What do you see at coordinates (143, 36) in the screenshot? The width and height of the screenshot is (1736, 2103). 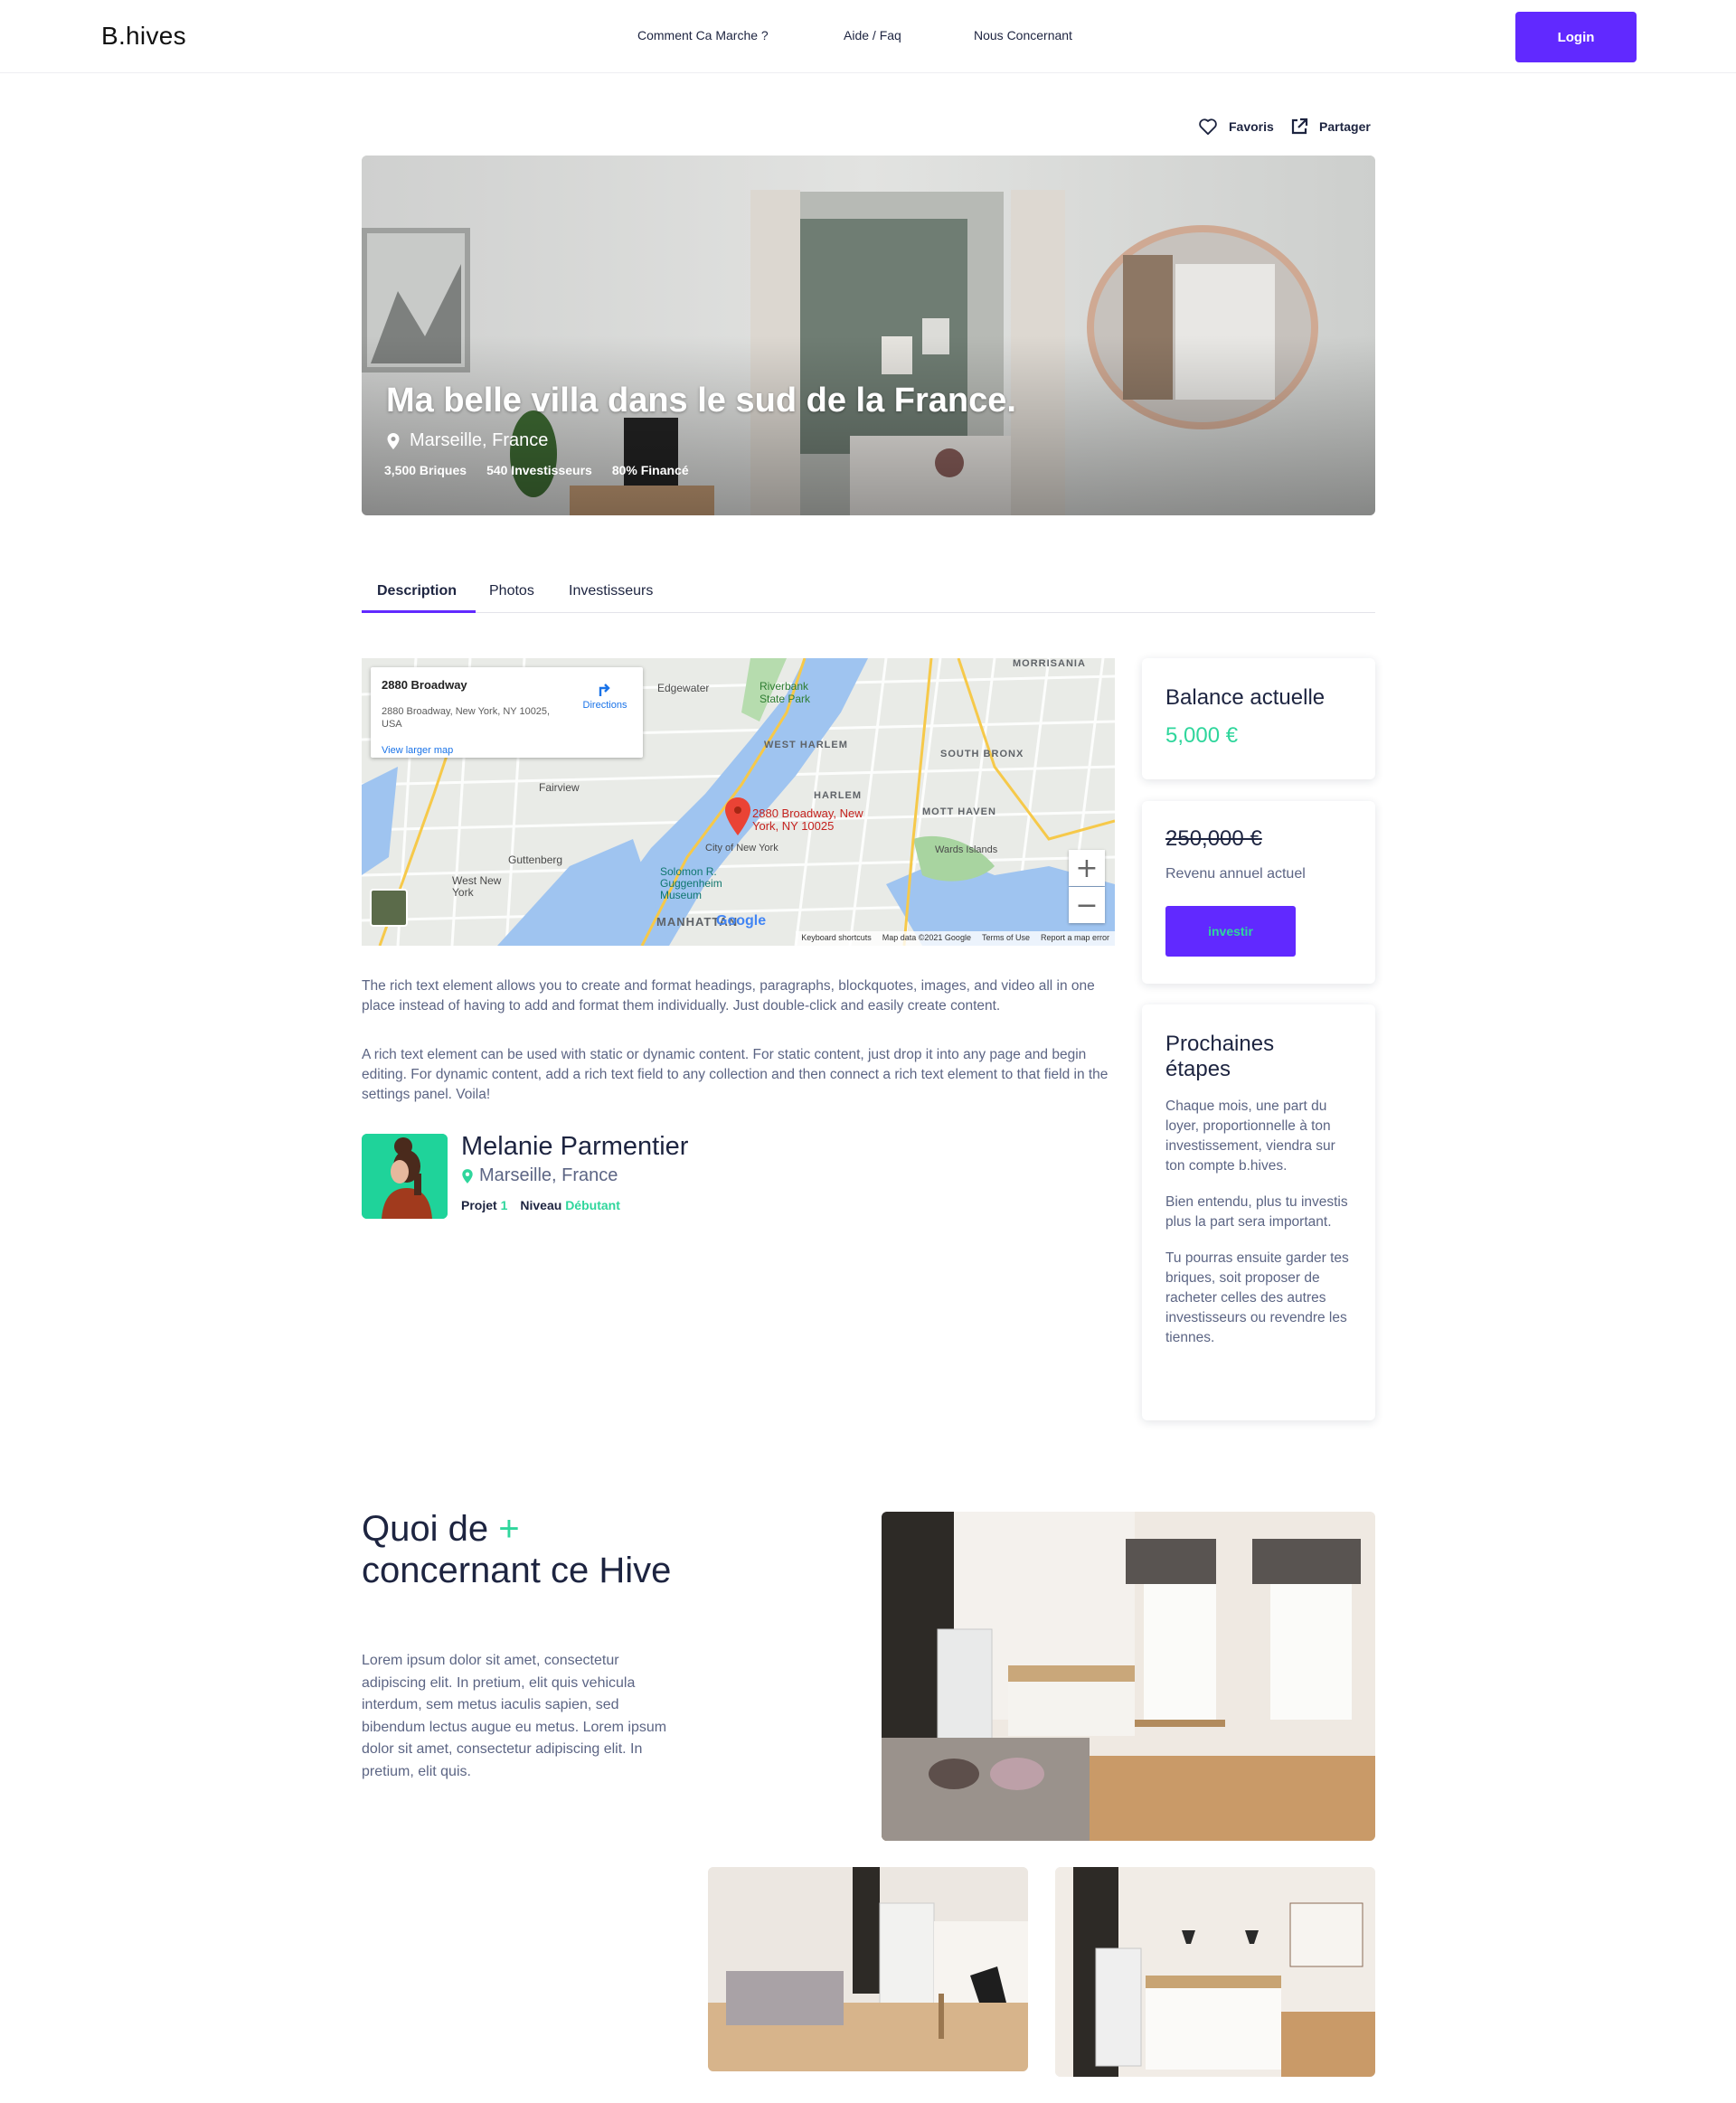 I see `logo: B.hives` at bounding box center [143, 36].